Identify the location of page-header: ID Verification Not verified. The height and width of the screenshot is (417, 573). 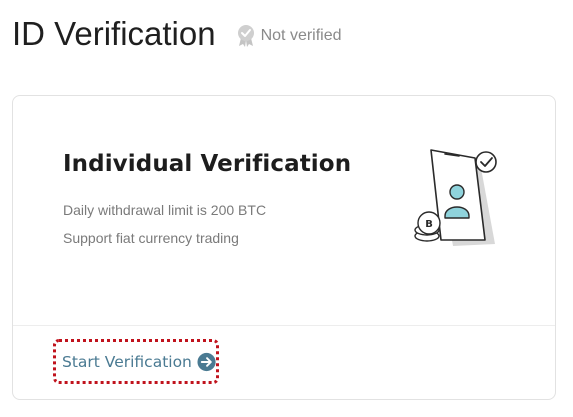
(177, 34).